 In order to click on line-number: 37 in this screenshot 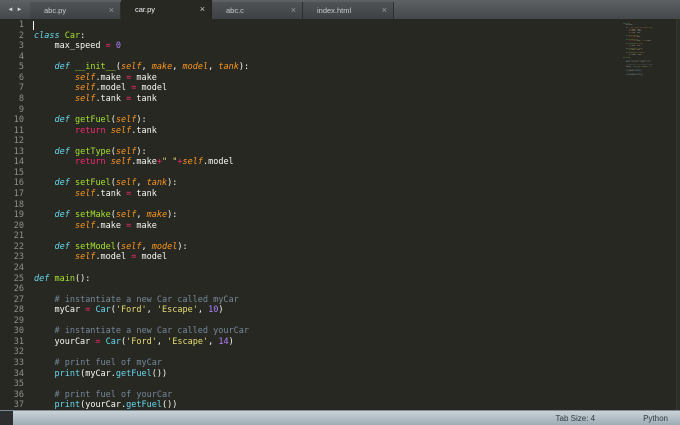, I will do `click(18, 405)`.